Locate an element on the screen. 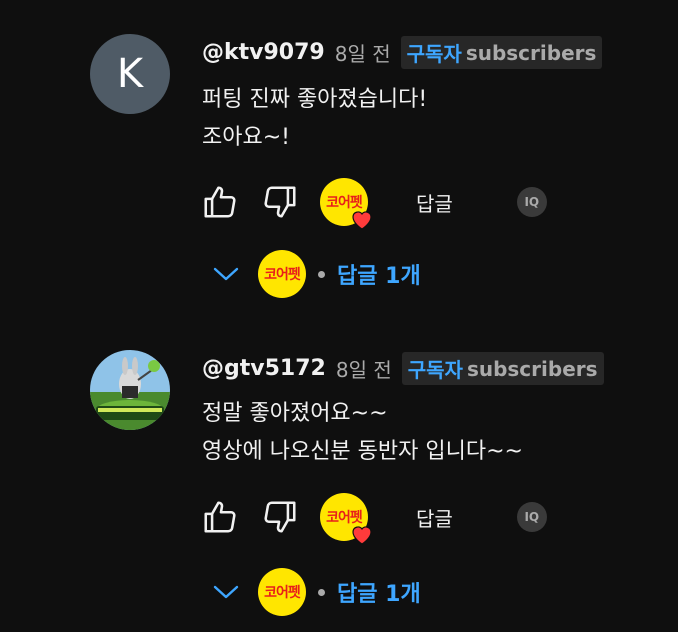 Image resolution: width=678 pixels, height=632 pixels. comment-line: 퍼팅 진짜 좋아졌습니다! is located at coordinates (315, 99).